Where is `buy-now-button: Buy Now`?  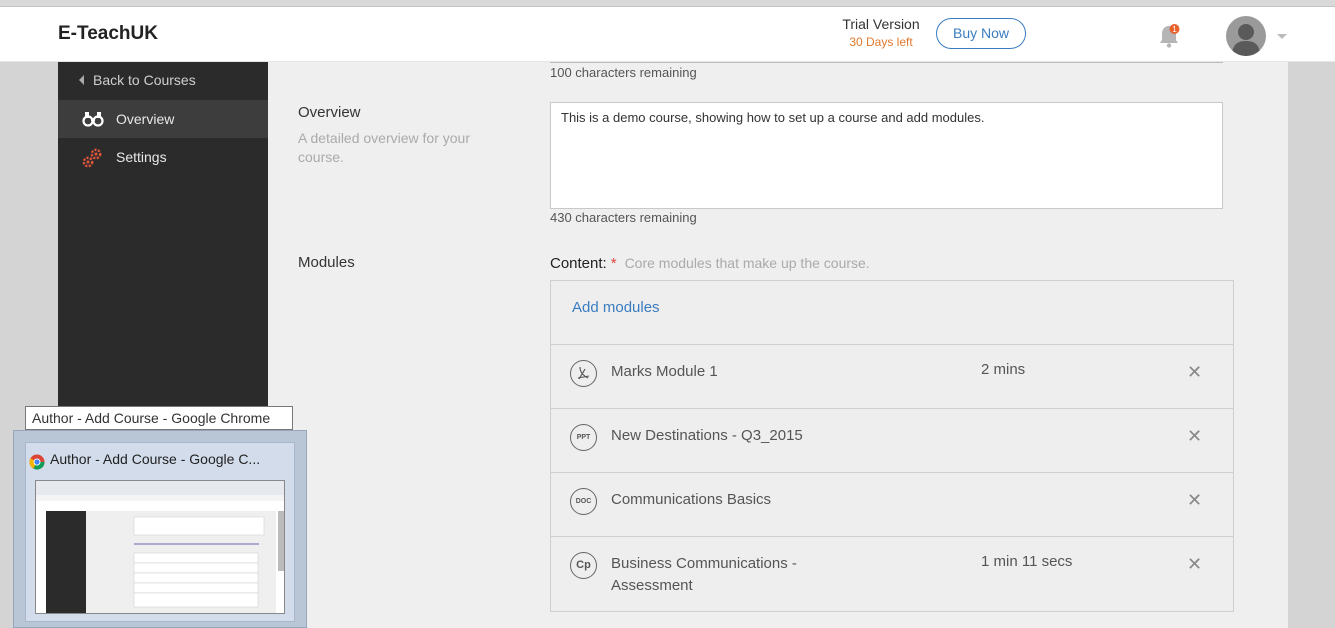 buy-now-button: Buy Now is located at coordinates (981, 33).